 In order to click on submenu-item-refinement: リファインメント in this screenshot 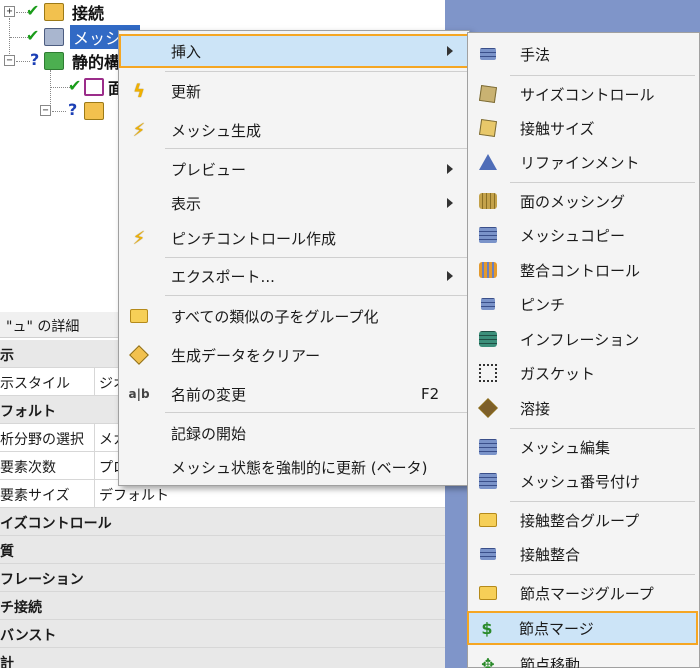, I will do `click(582, 162)`.